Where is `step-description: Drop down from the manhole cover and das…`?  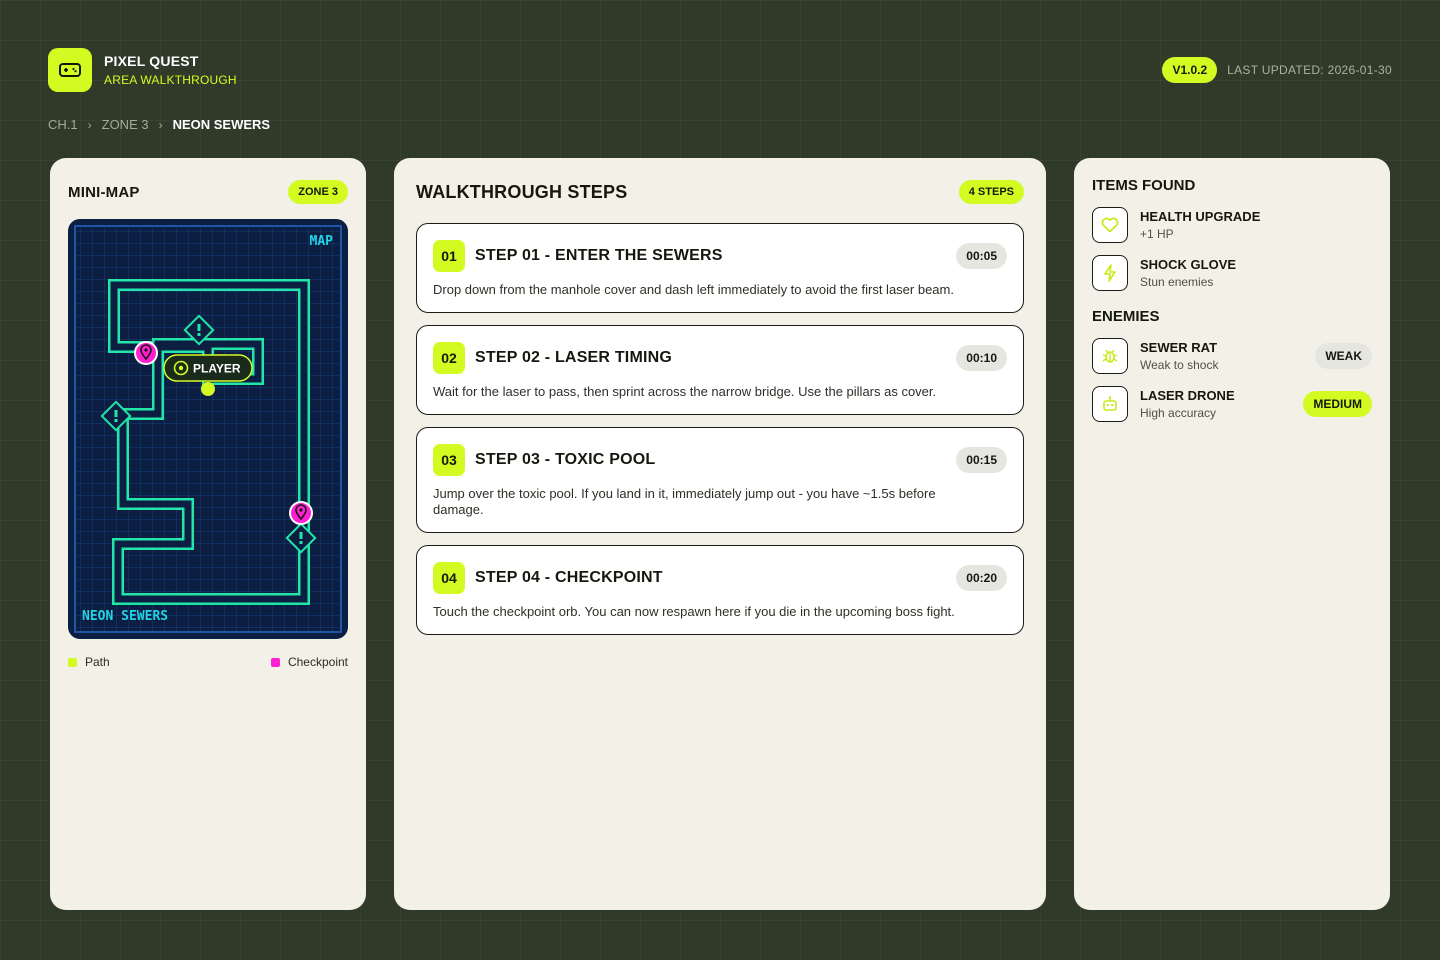 step-description: Drop down from the manhole cover and das… is located at coordinates (693, 289).